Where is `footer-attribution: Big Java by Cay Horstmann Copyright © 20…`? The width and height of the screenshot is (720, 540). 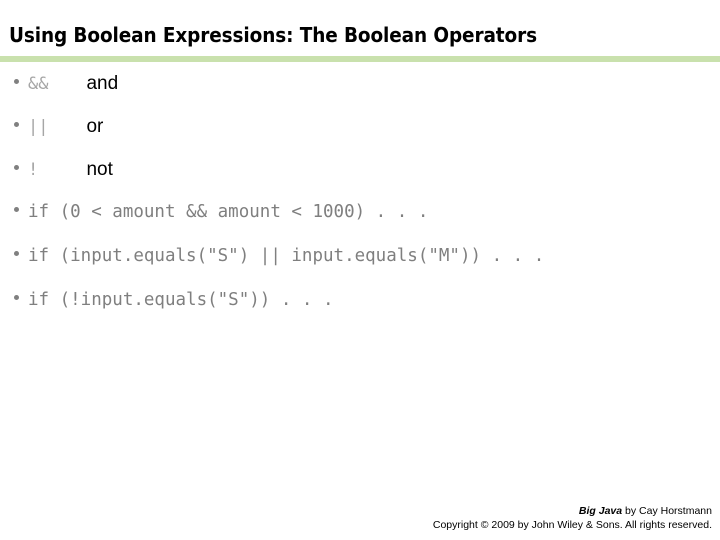
footer-attribution: Big Java by Cay Horstmann Copyright © 20… is located at coordinates (572, 518).